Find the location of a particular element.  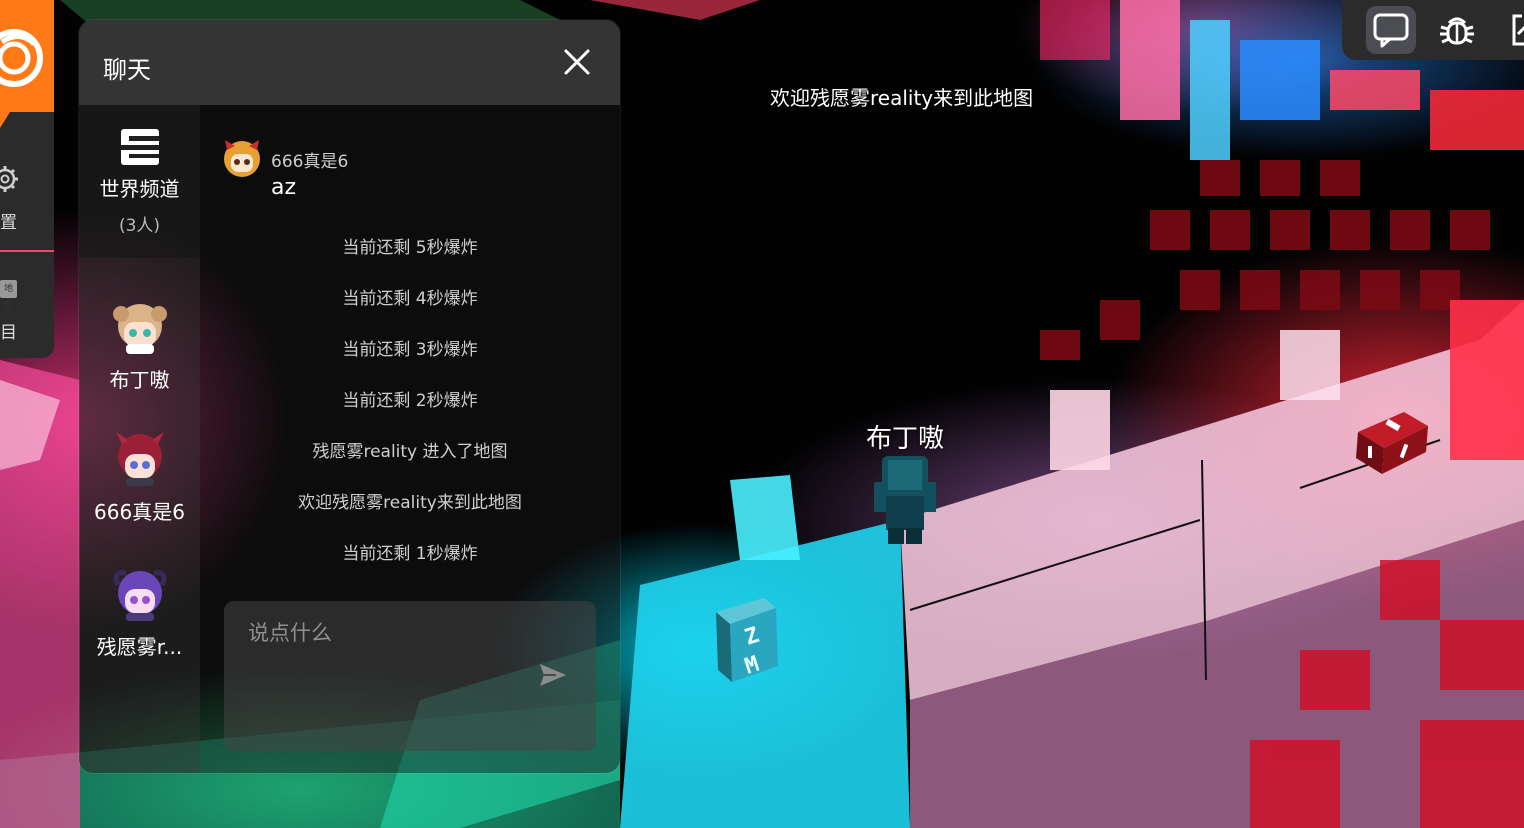

fullscreen-icon is located at coordinates (1518, 30).